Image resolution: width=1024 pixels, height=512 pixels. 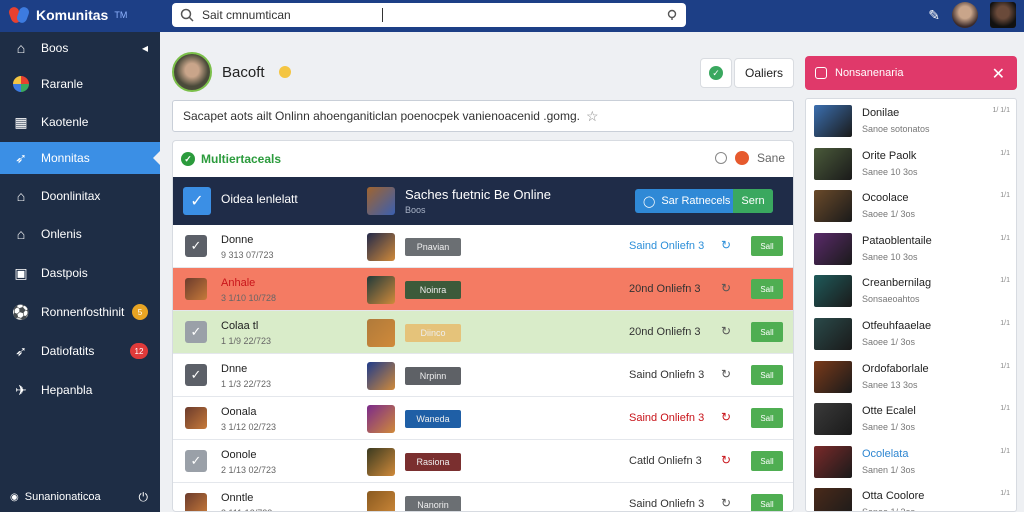 I want to click on sidebar-item-dastpois: ▣ Dastpois, so click(x=80, y=273).